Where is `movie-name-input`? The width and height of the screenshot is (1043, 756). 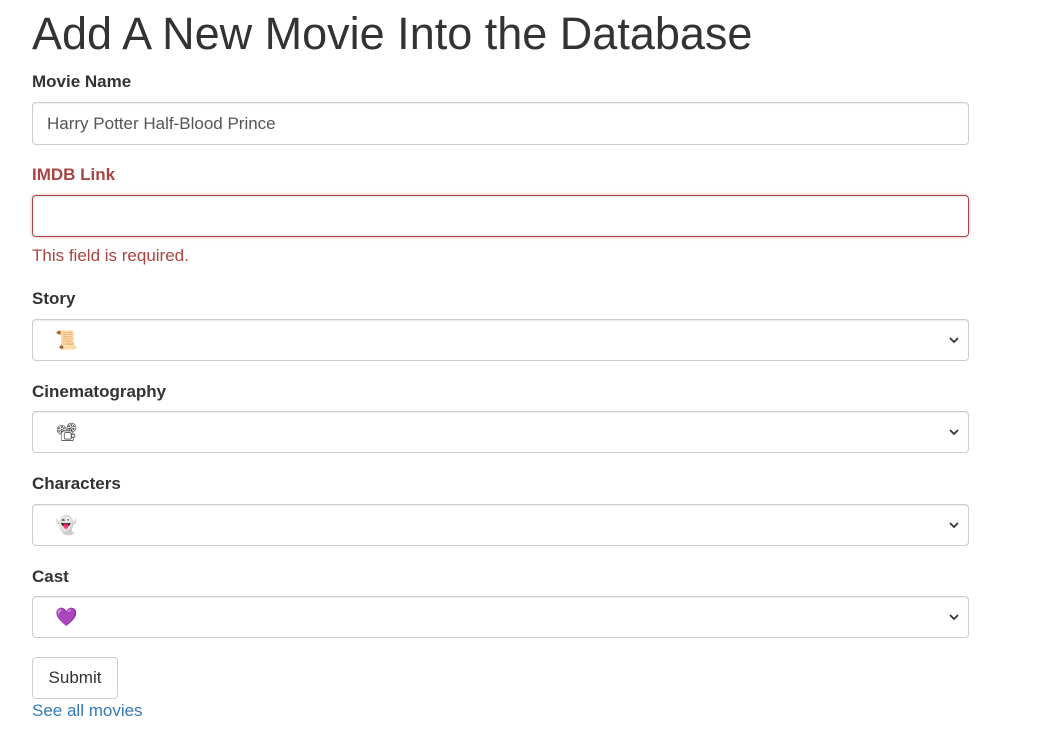
movie-name-input is located at coordinates (500, 123).